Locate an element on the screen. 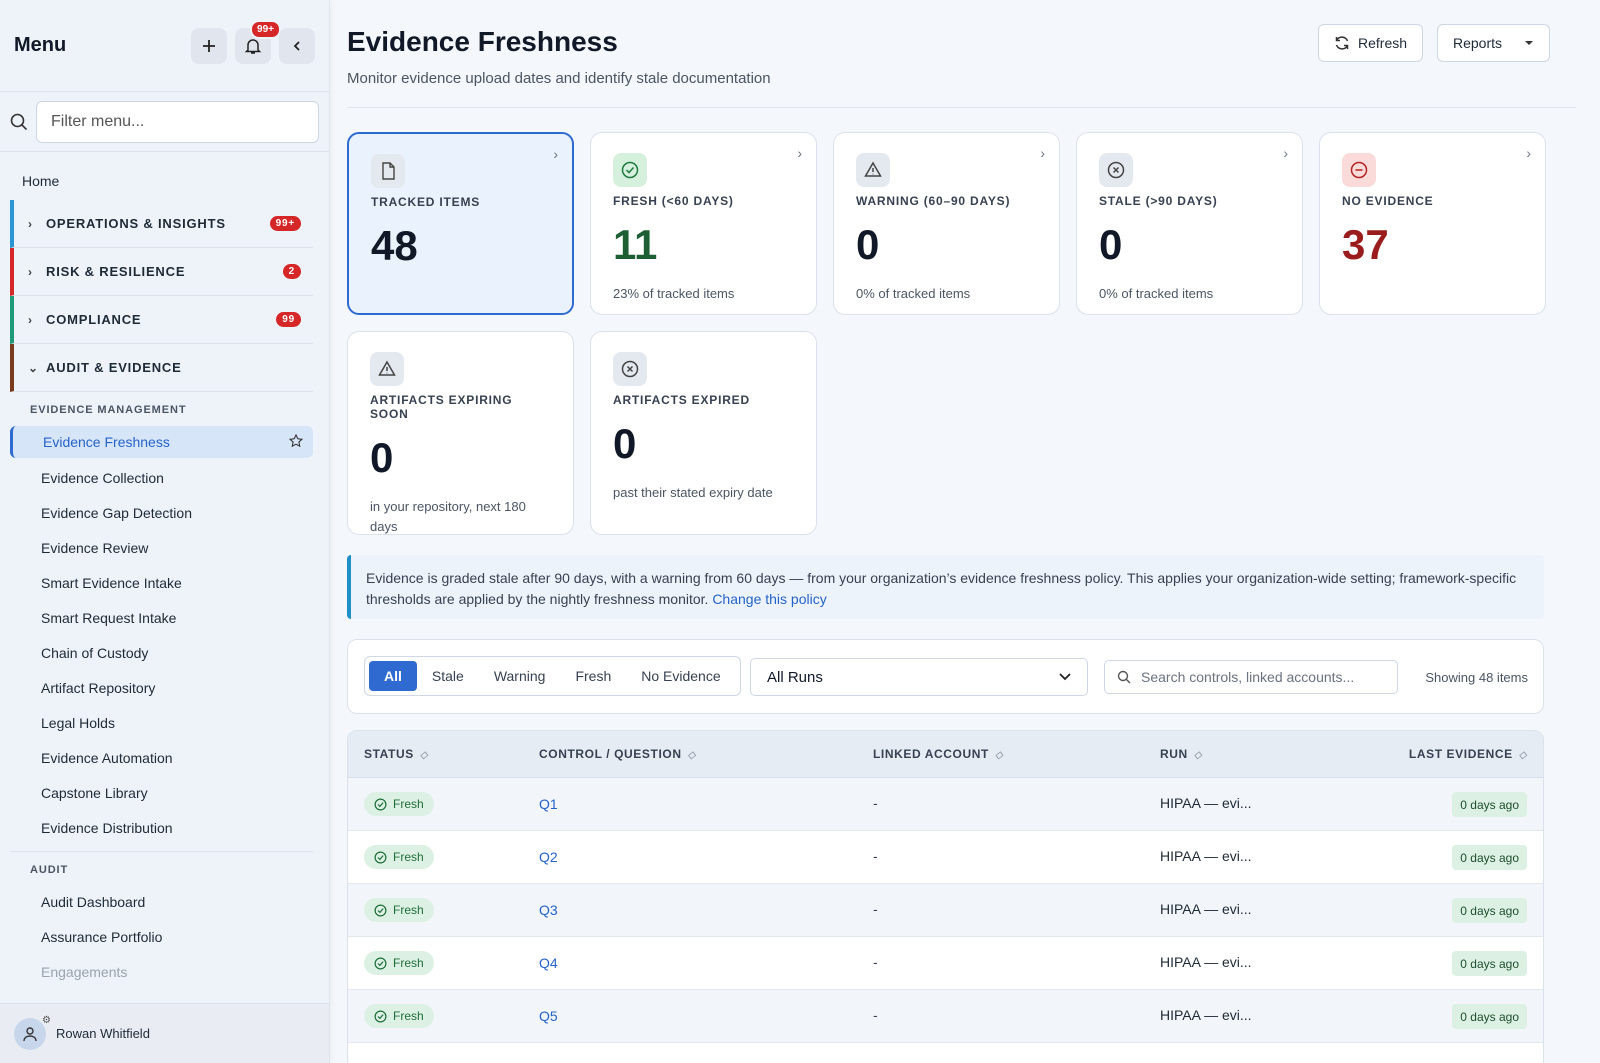 The height and width of the screenshot is (1063, 1600). sidebar-item-evidence-collection: Evidence Collection is located at coordinates (161, 477).